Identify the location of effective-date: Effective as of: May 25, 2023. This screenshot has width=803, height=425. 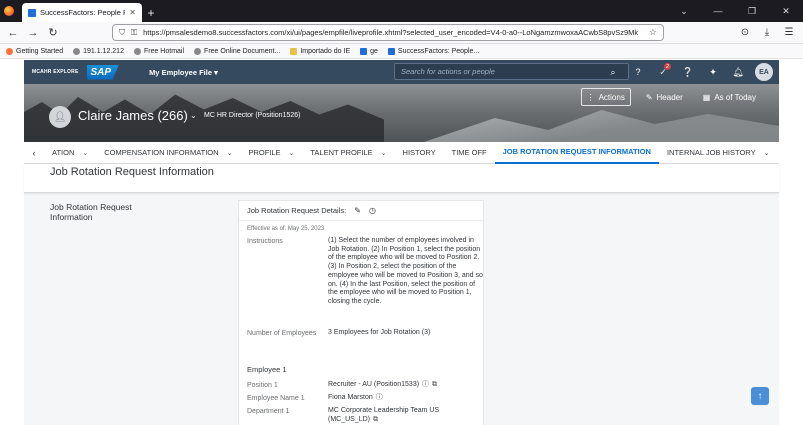
(286, 229).